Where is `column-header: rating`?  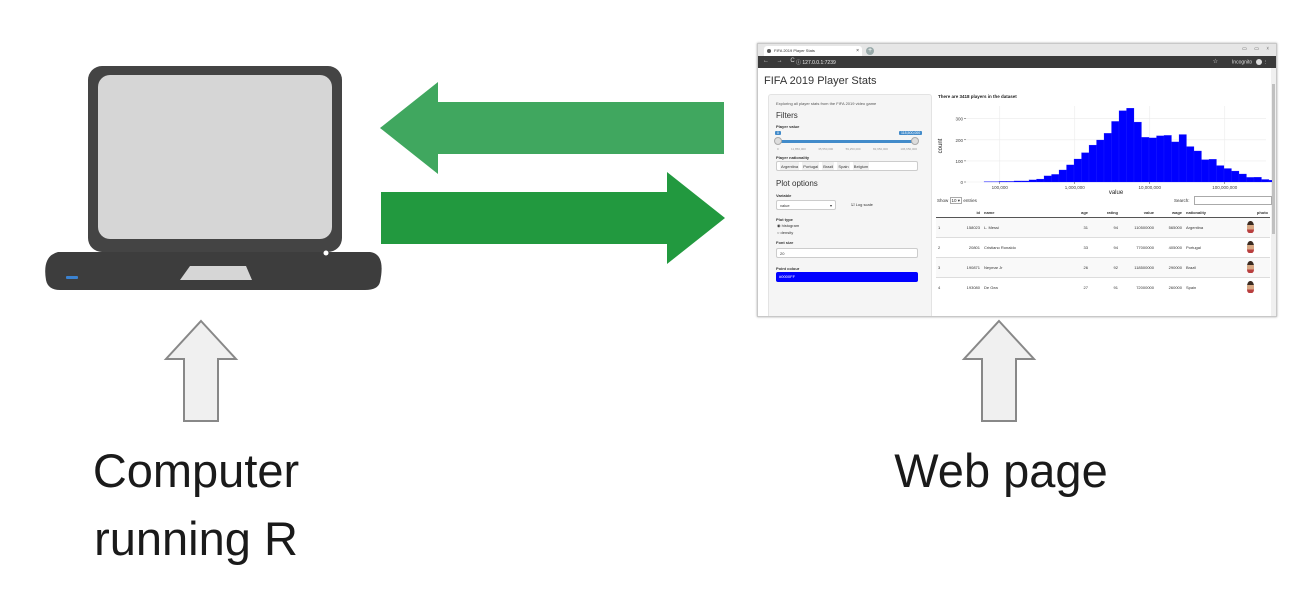
column-header: rating is located at coordinates (1105, 212).